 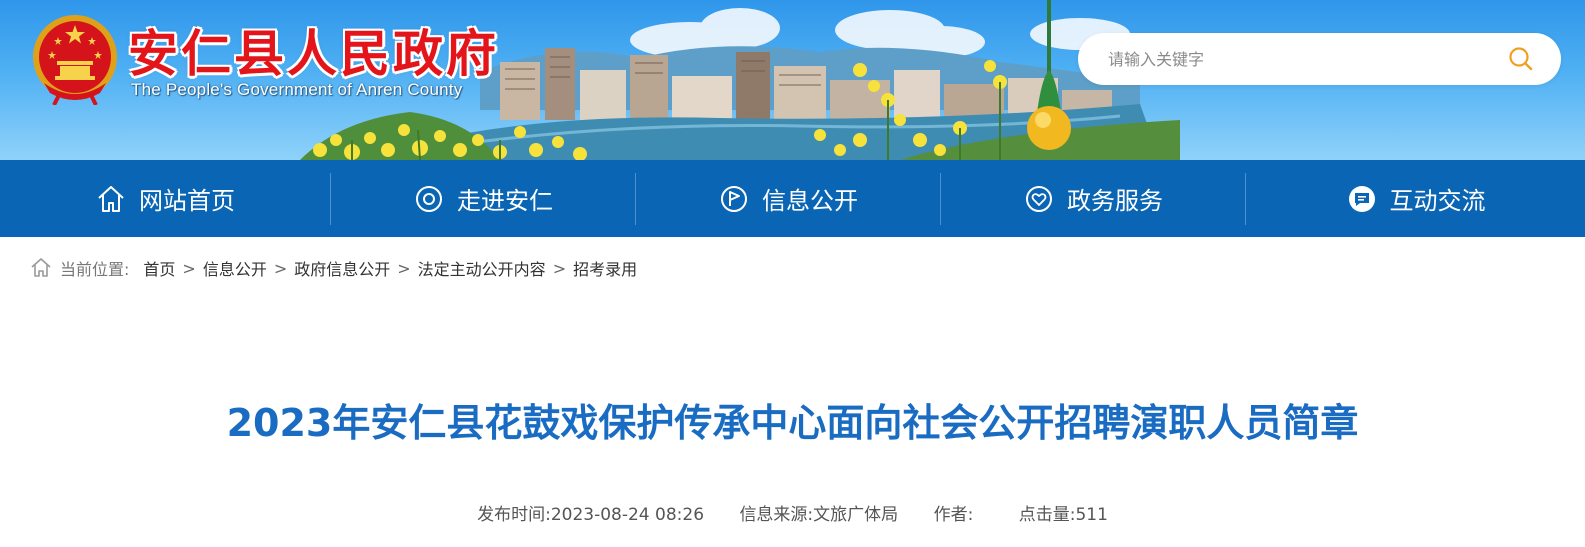 I want to click on nav-item-about: 走进安仁, so click(x=483, y=198).